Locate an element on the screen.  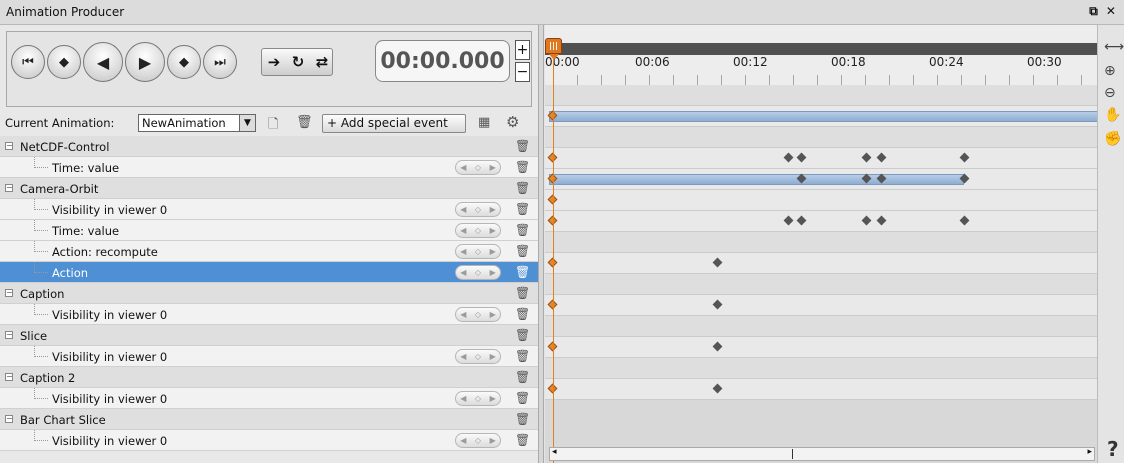
track-group-row: − Camera-Orbit 🗑 is located at coordinates (269, 188).